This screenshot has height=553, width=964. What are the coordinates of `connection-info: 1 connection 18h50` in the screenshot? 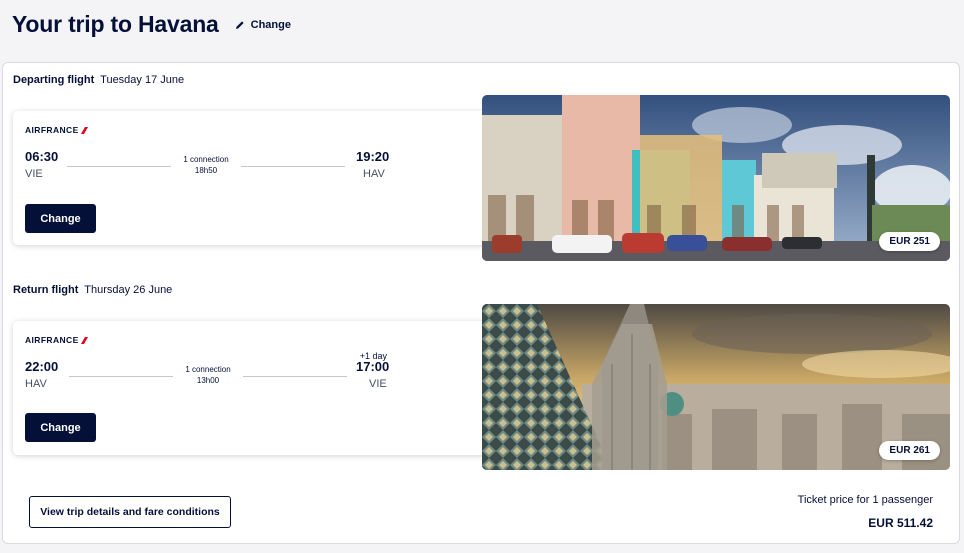 It's located at (206, 165).